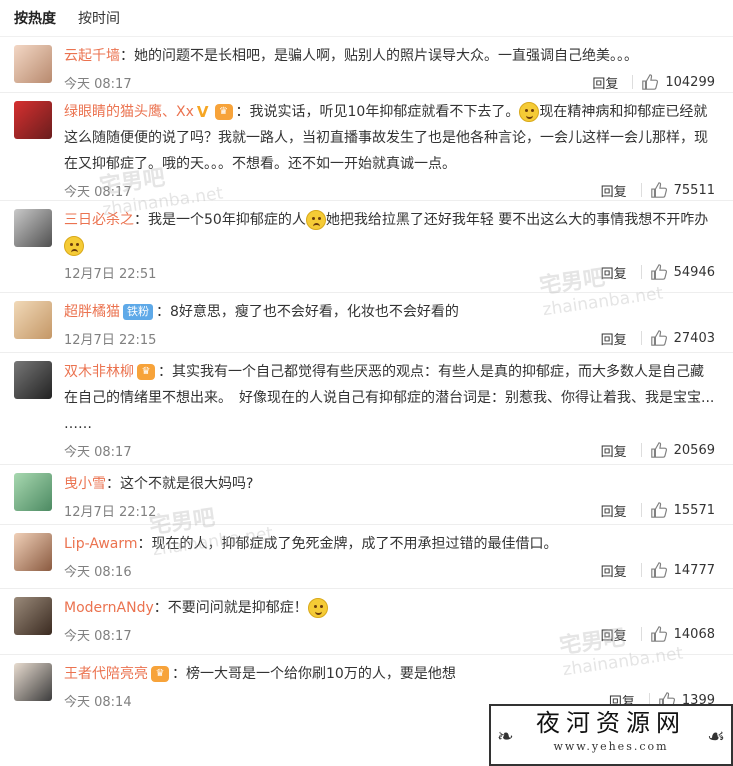 The height and width of the screenshot is (766, 733). What do you see at coordinates (611, 746) in the screenshot?
I see `site-logo-url: www.yehes.com` at bounding box center [611, 746].